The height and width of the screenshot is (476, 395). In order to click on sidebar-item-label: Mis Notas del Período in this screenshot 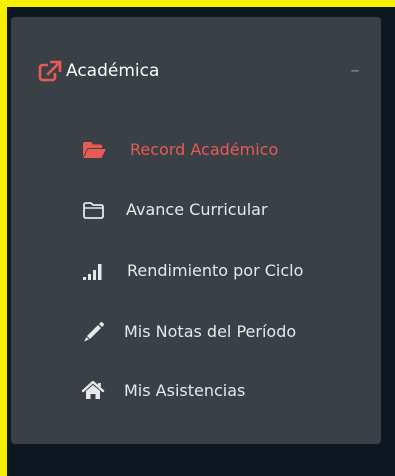, I will do `click(210, 331)`.